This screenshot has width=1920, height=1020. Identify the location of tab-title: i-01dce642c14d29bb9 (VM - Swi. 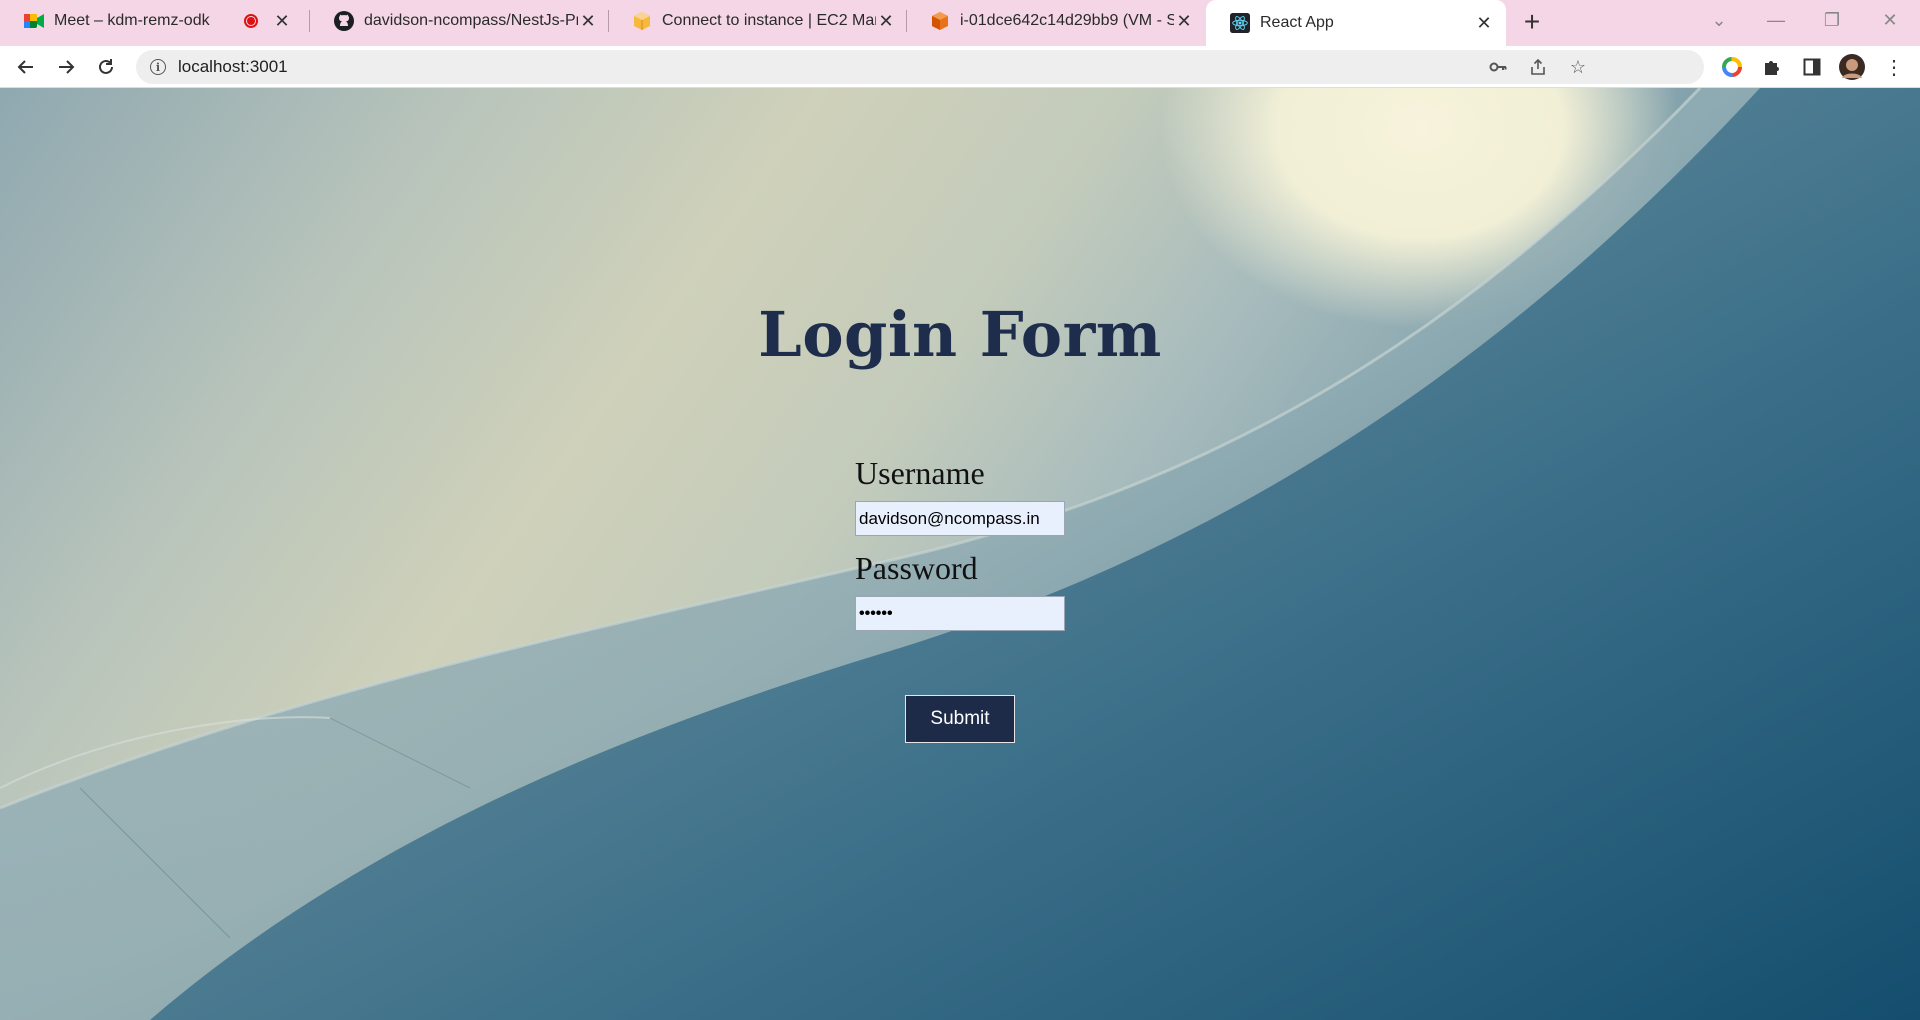
(1067, 20).